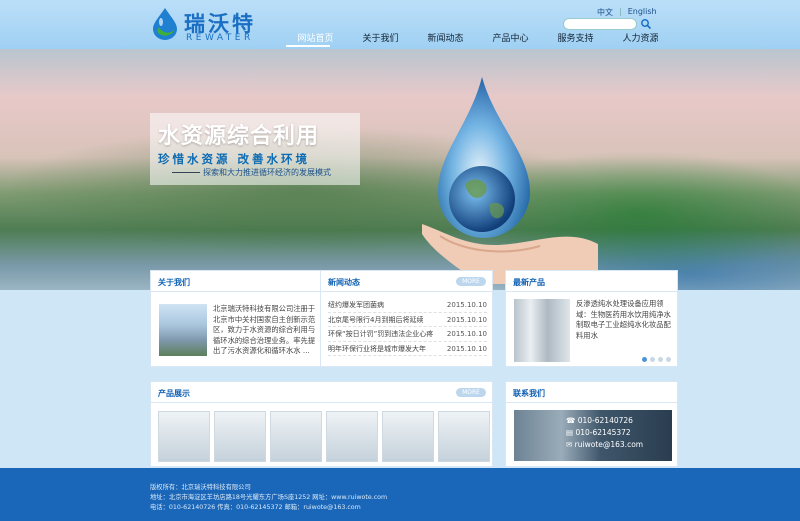  I want to click on ro-equipment-image, so click(542, 330).